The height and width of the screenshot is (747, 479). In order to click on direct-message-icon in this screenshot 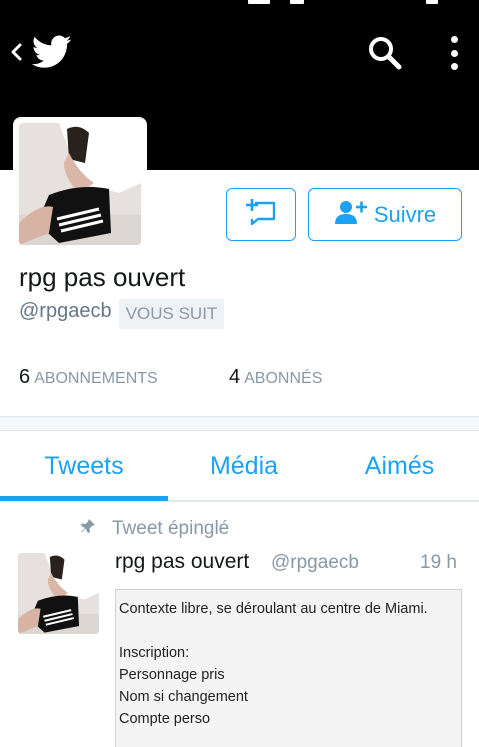, I will do `click(261, 214)`.